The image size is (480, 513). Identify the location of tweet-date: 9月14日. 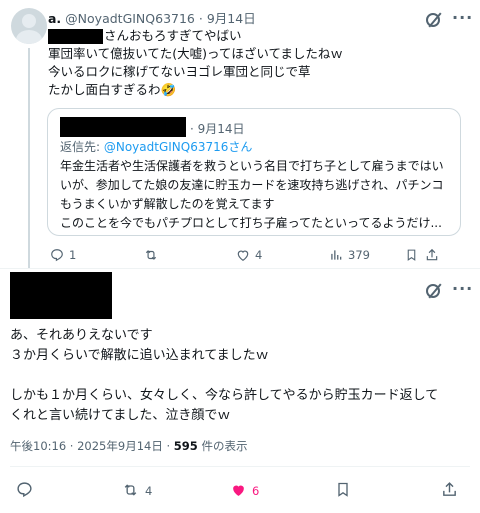
(231, 18).